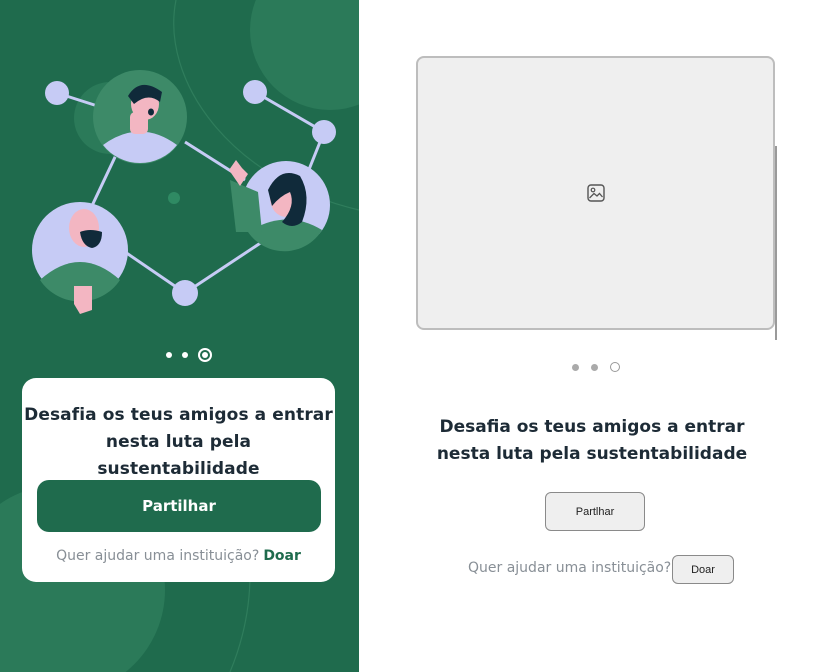 The width and height of the screenshot is (827, 672). What do you see at coordinates (592, 427) in the screenshot?
I see `page-title-line-1: Desafia os teus amigos a entrar` at bounding box center [592, 427].